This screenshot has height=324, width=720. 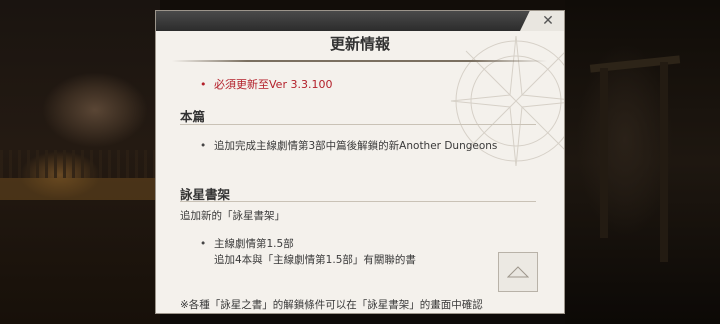 What do you see at coordinates (331, 305) in the screenshot?
I see `unlock-condition-note: ※各種「詠星之書」的解鎖條件可以在「詠星書架」的畫面中確認` at bounding box center [331, 305].